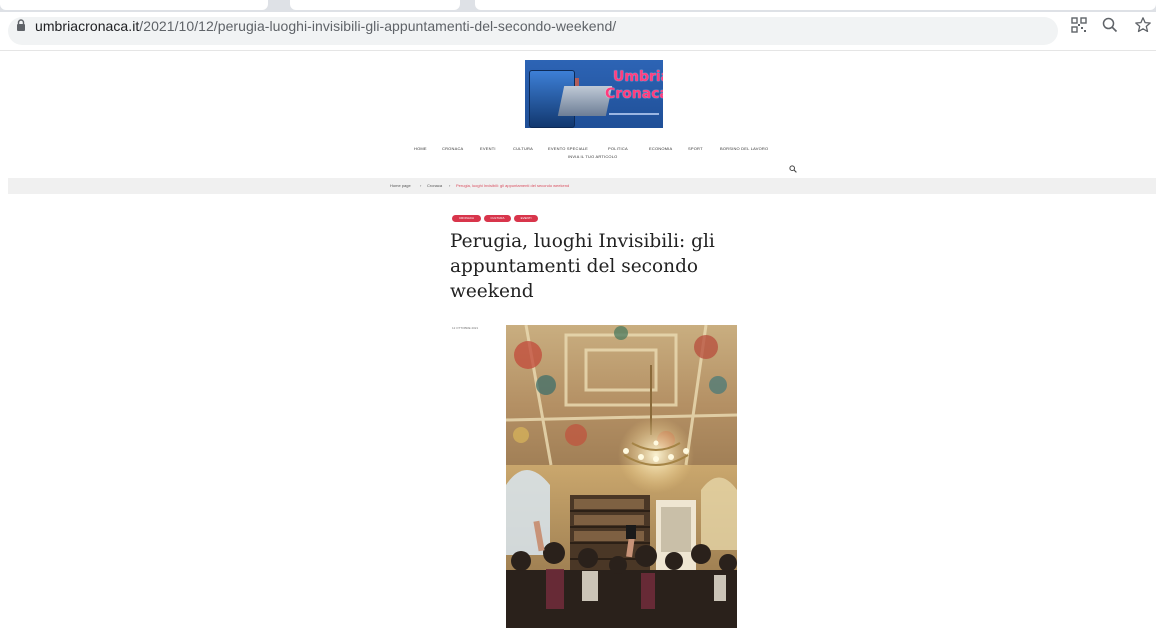 This screenshot has width=1156, height=628. I want to click on category-tag-cronaca: CRONACA, so click(466, 218).